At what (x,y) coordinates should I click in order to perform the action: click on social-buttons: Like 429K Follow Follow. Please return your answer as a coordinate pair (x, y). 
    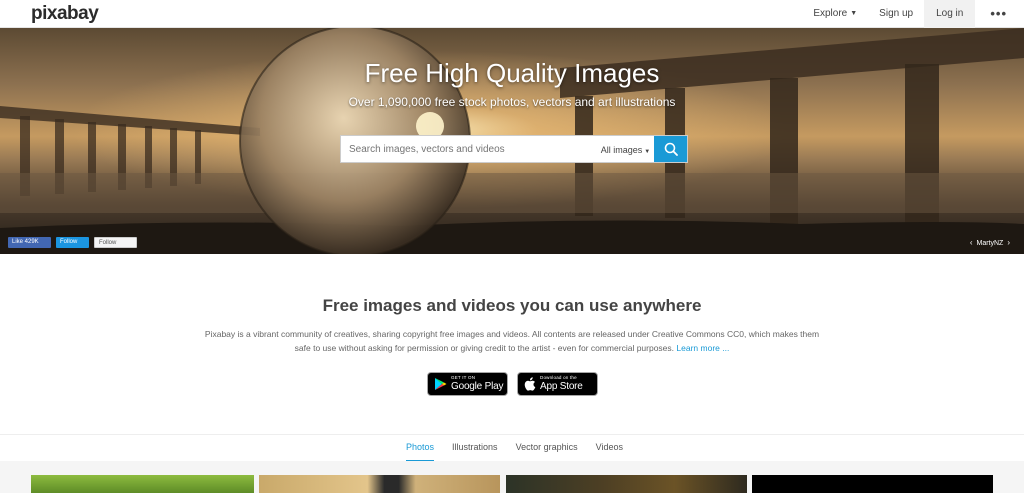
    Looking at the image, I should click on (72, 242).